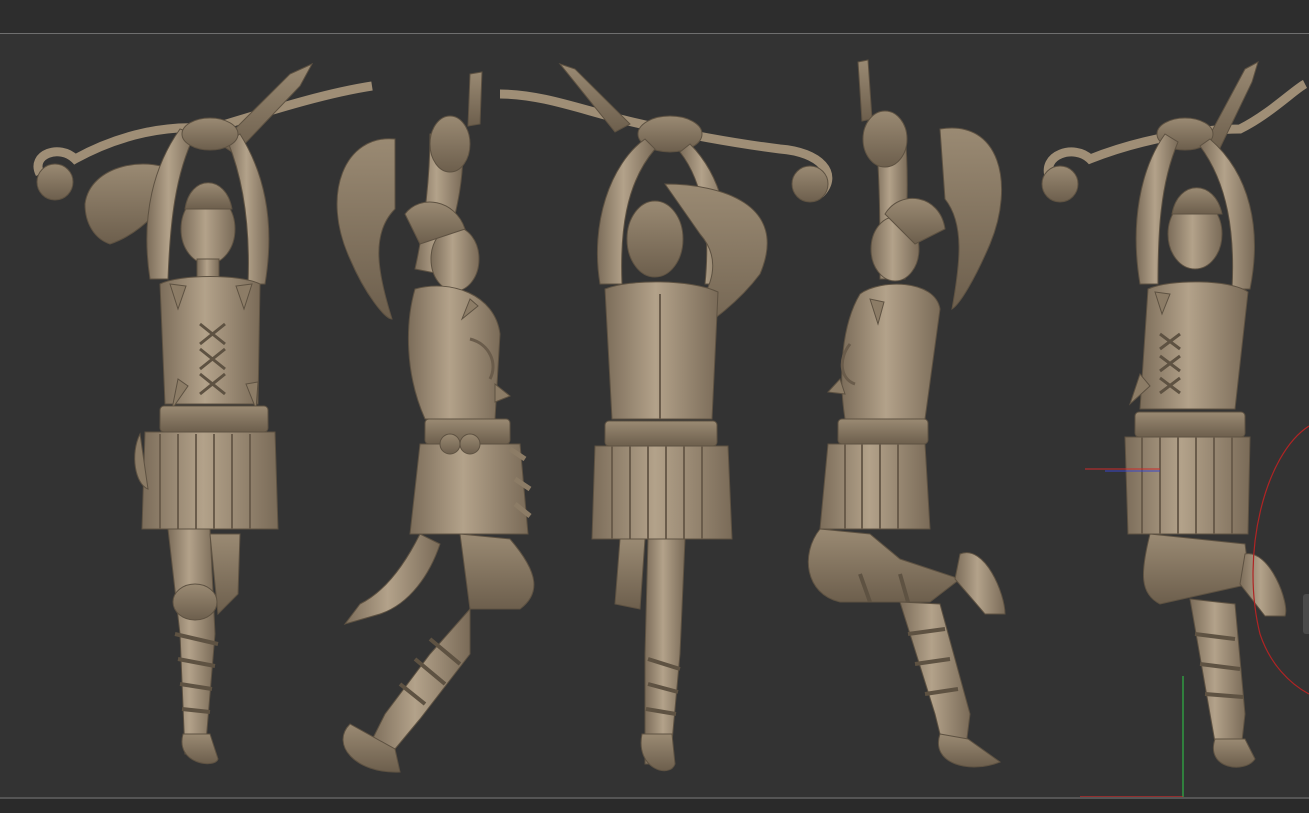 This screenshot has height=813, width=1309. Describe the element at coordinates (1132, 736) in the screenshot. I see `world-axis-indicator` at that location.